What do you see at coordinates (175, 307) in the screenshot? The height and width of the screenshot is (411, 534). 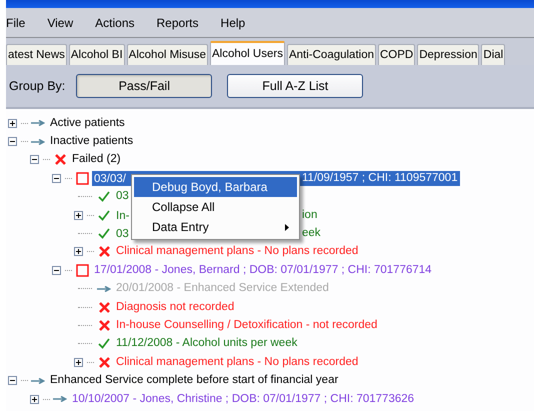 I see `tree-item-label: Diagnosis not recorded` at bounding box center [175, 307].